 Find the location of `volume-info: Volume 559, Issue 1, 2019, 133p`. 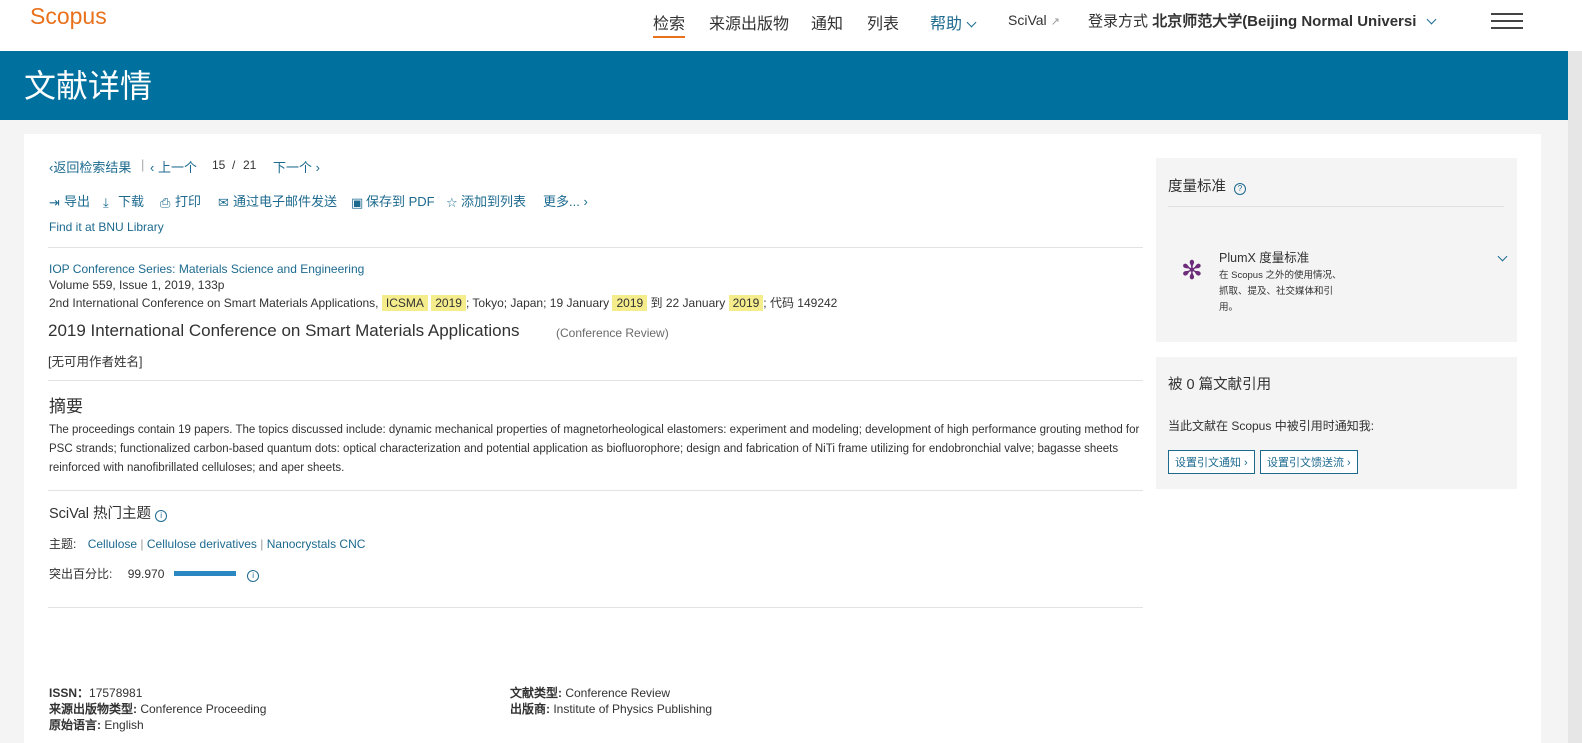

volume-info: Volume 559, Issue 1, 2019, 133p is located at coordinates (137, 285).